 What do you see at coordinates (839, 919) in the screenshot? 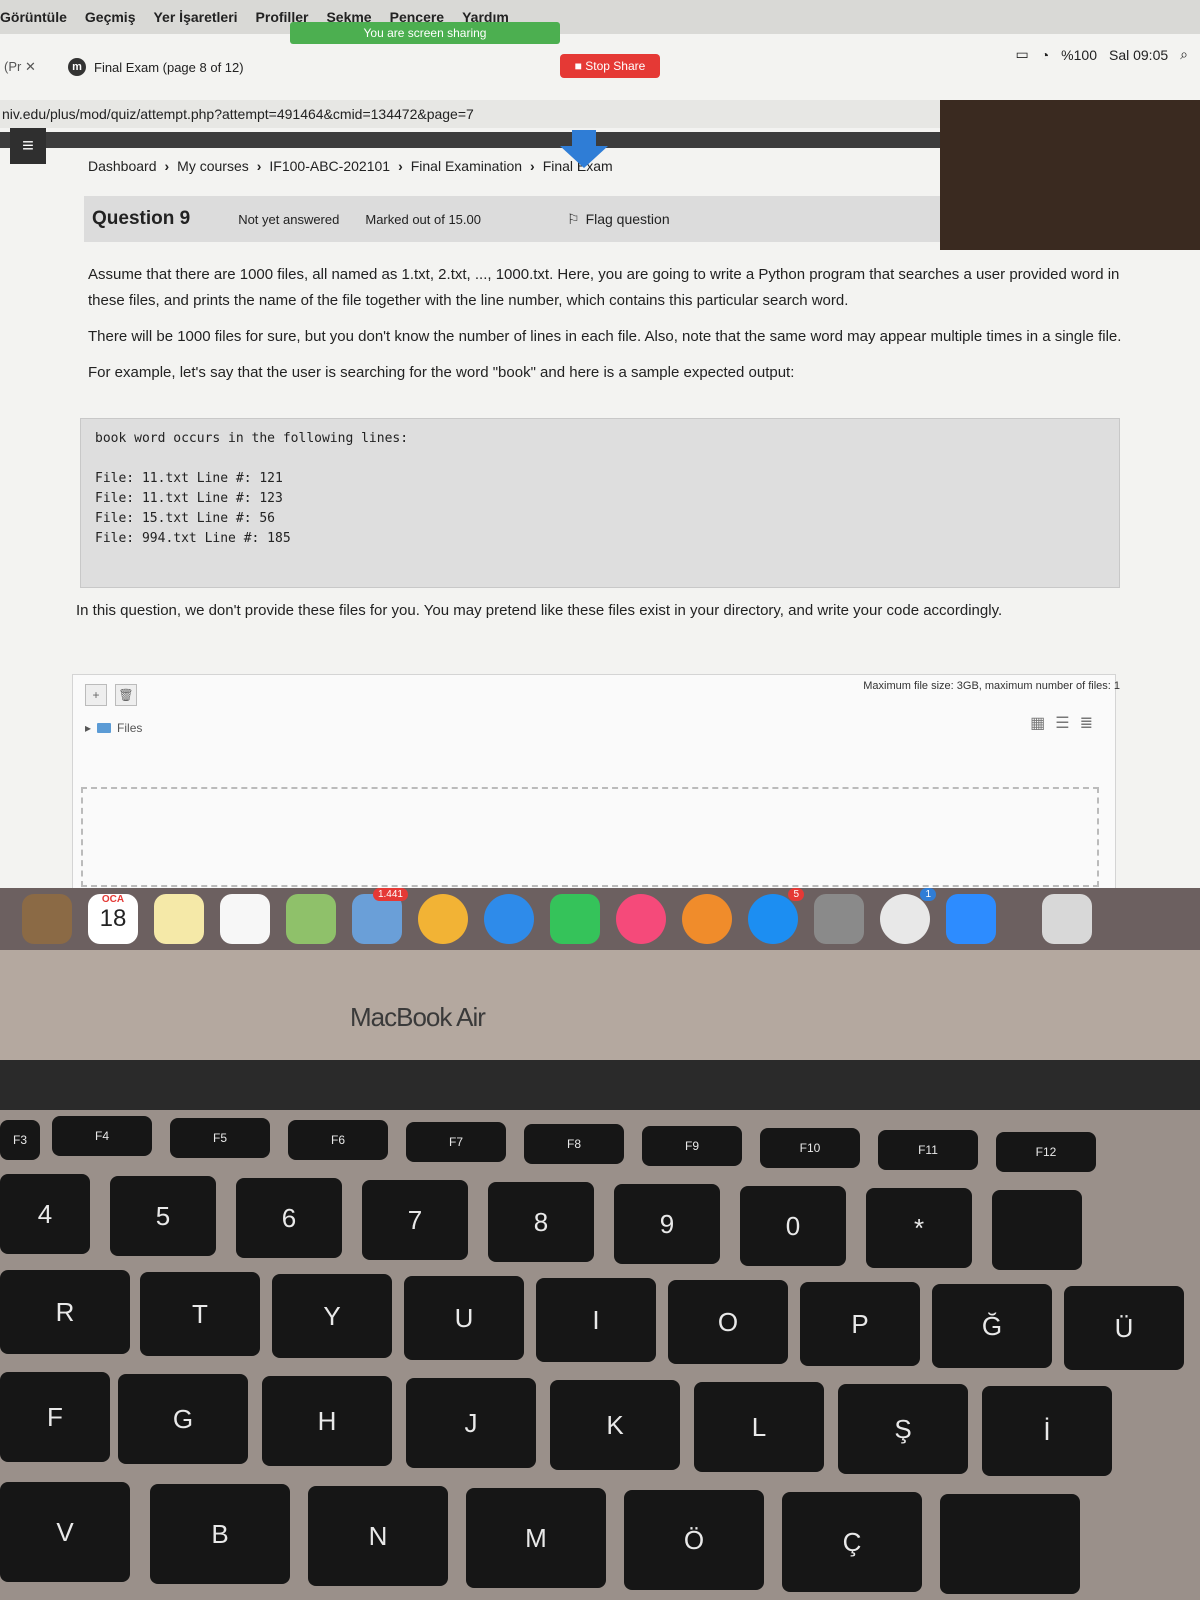
I see `system-preferences-icon` at bounding box center [839, 919].